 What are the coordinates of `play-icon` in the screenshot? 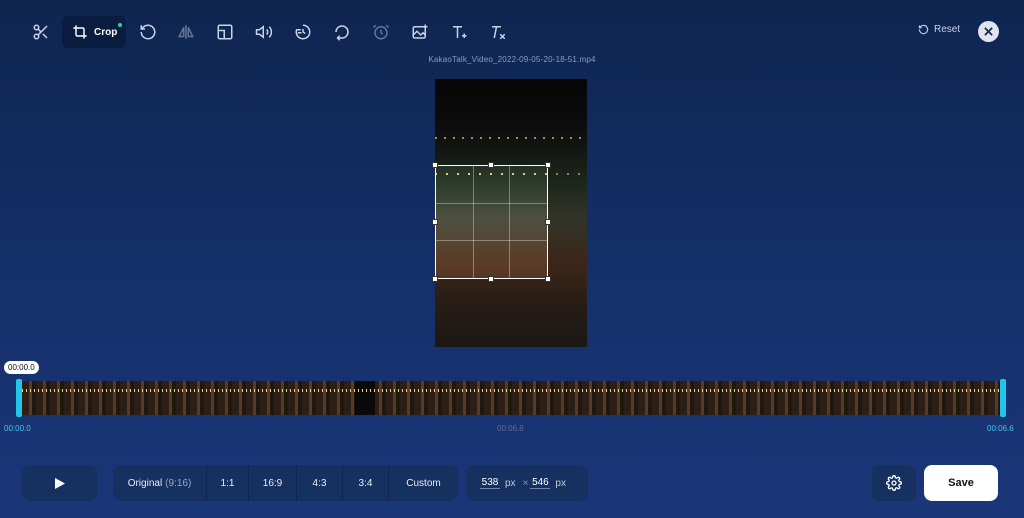 It's located at (59, 483).